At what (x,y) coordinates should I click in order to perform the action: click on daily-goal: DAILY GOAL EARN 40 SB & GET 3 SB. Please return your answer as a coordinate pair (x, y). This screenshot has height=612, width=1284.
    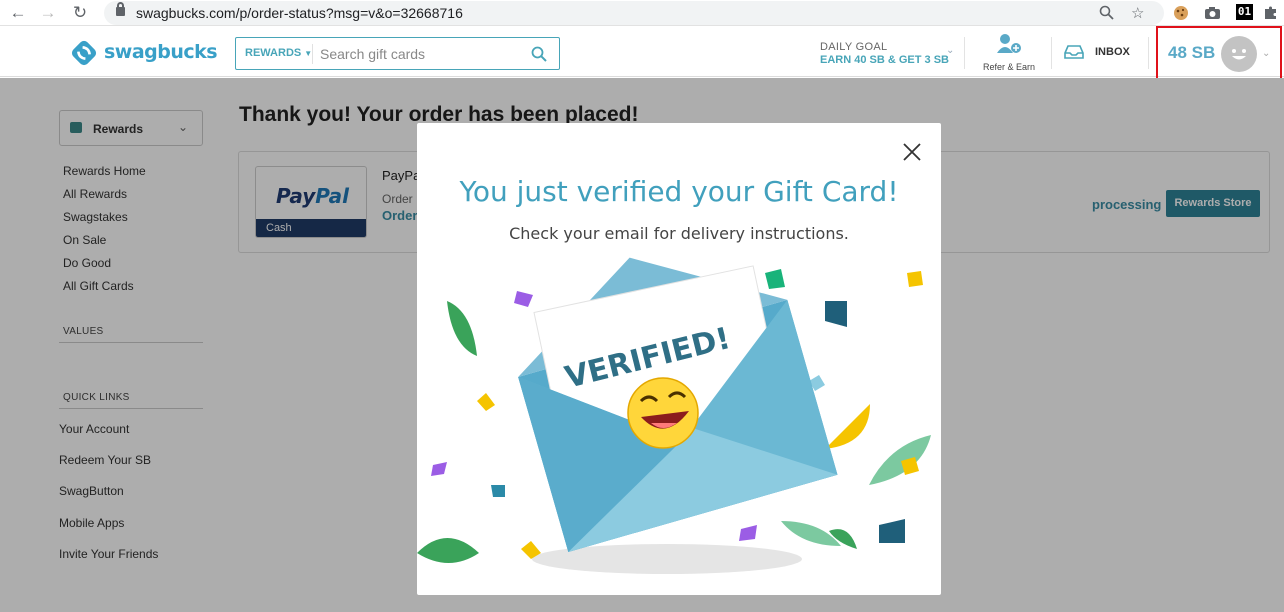
    Looking at the image, I should click on (884, 53).